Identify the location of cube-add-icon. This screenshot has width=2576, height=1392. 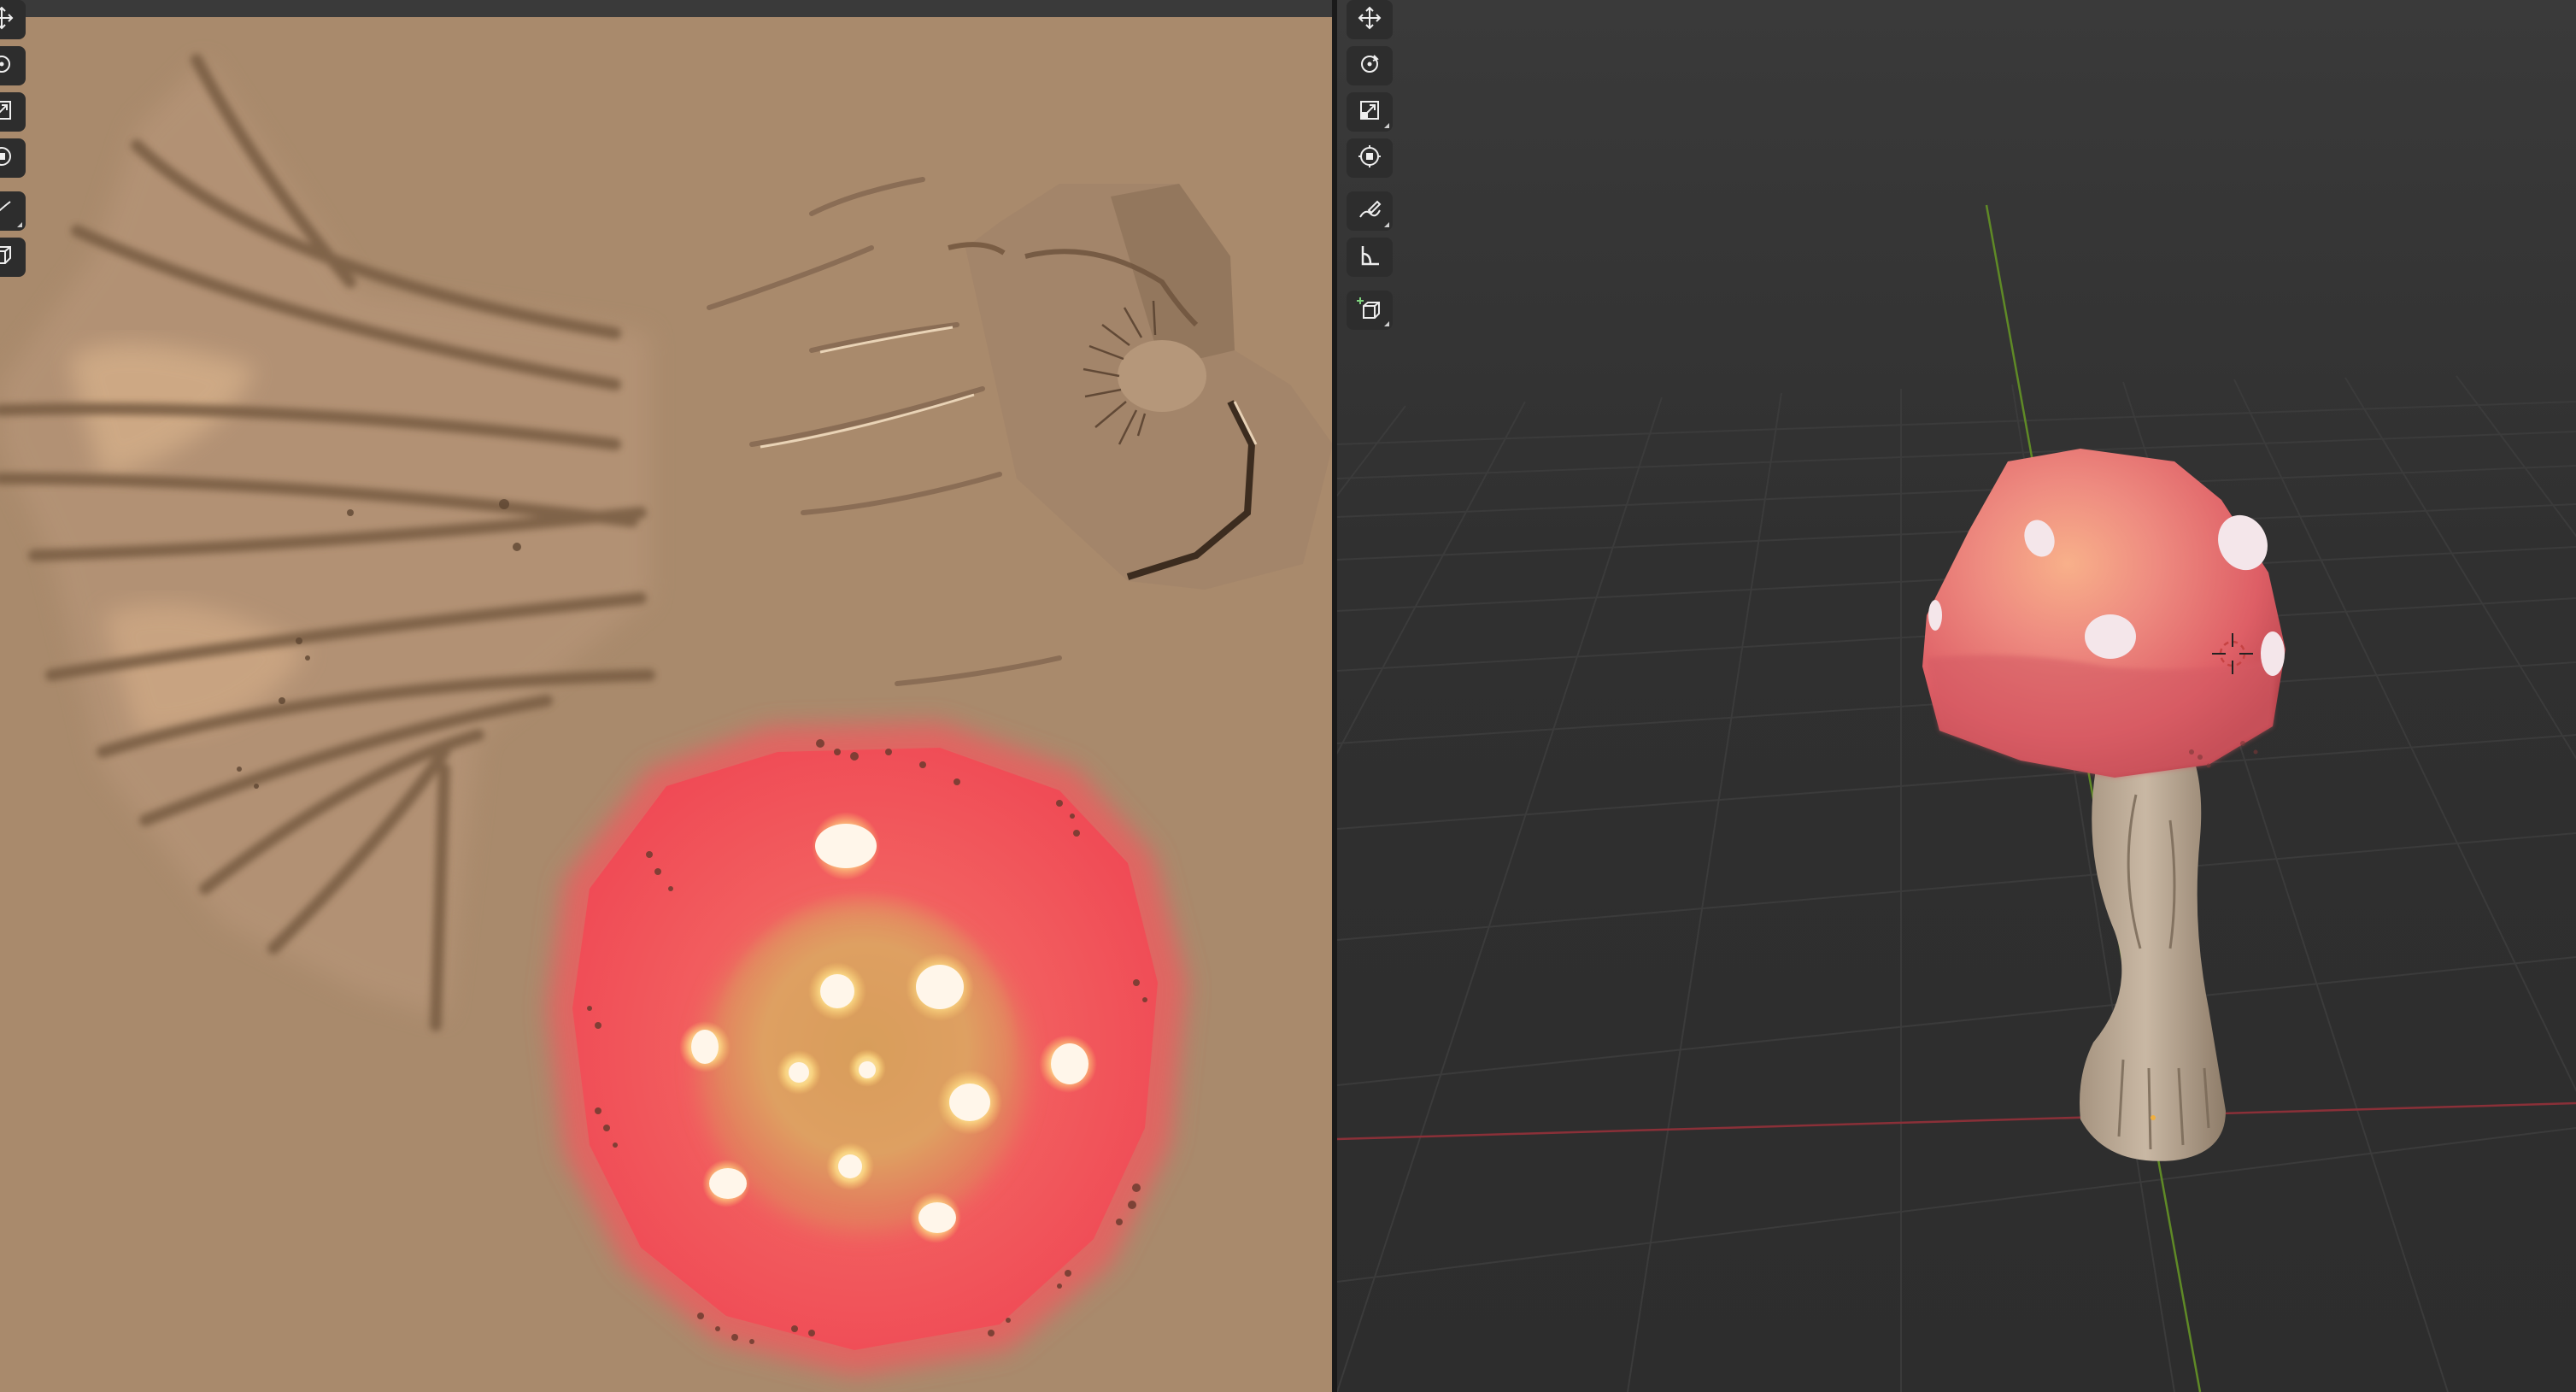
(7, 257).